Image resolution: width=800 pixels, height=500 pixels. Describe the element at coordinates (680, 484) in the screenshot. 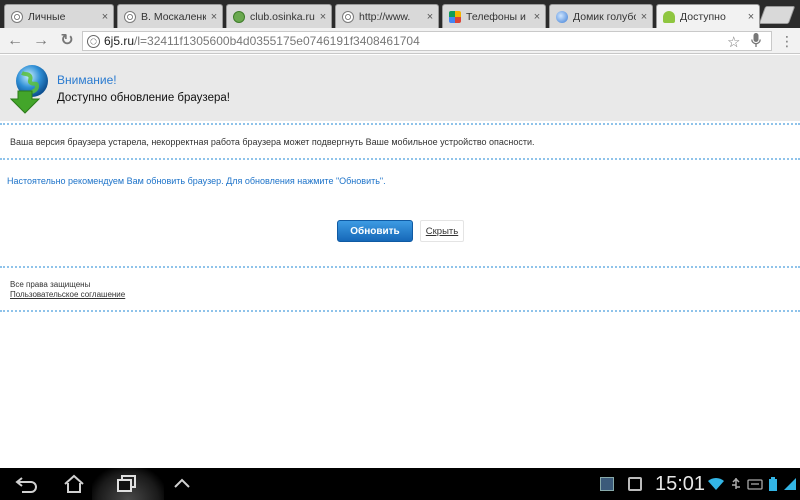

I see `clock: 15:01` at that location.